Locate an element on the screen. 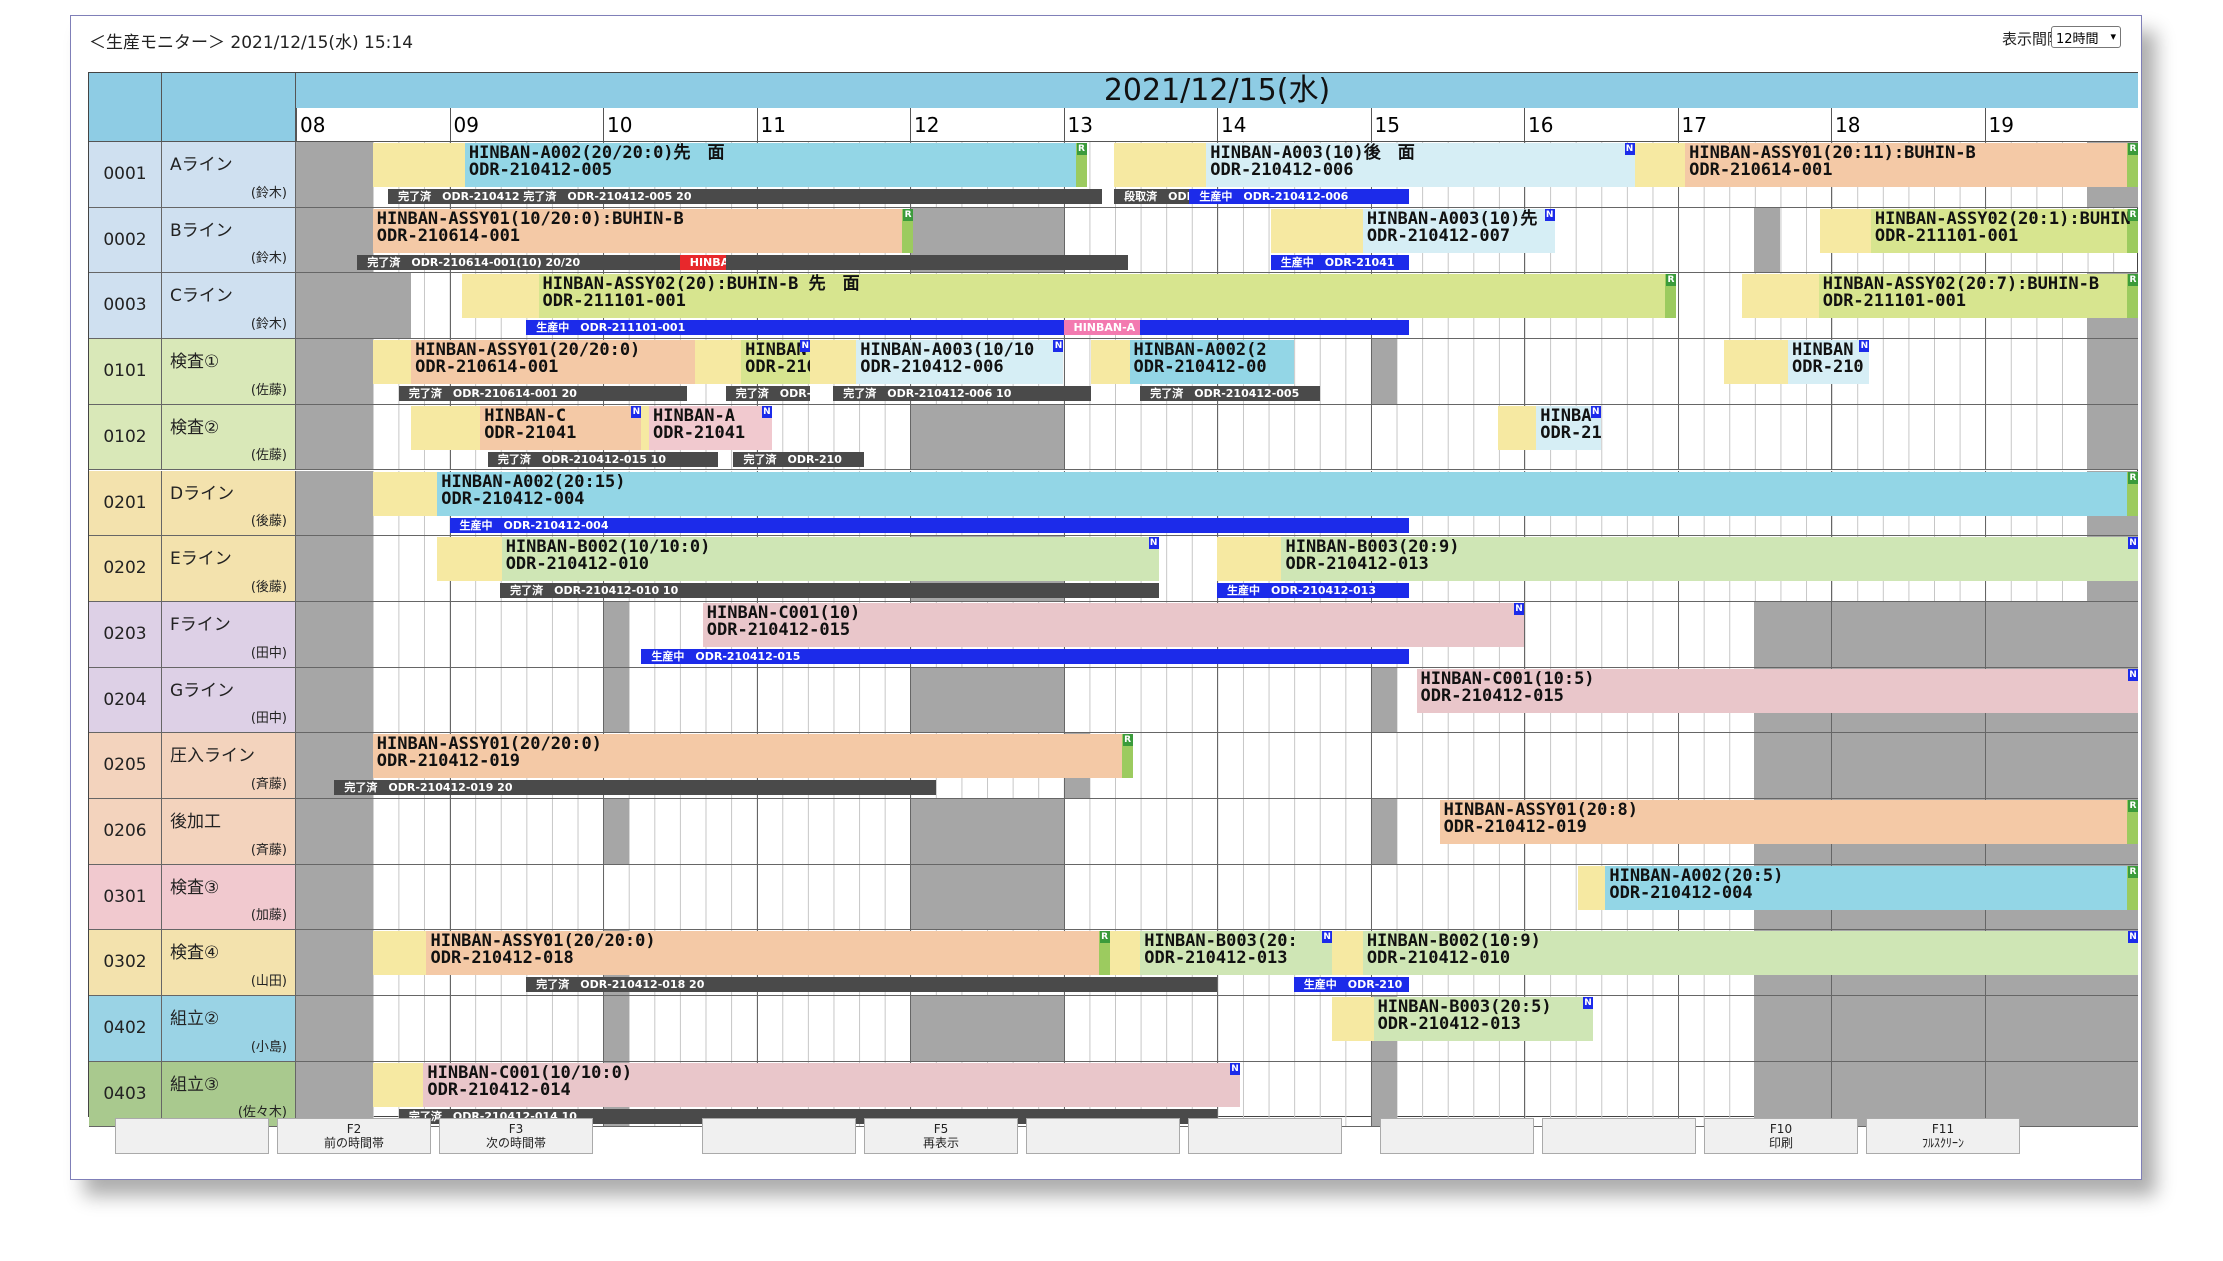  task-bar: HINBA ODR-21 N is located at coordinates (1549, 427).